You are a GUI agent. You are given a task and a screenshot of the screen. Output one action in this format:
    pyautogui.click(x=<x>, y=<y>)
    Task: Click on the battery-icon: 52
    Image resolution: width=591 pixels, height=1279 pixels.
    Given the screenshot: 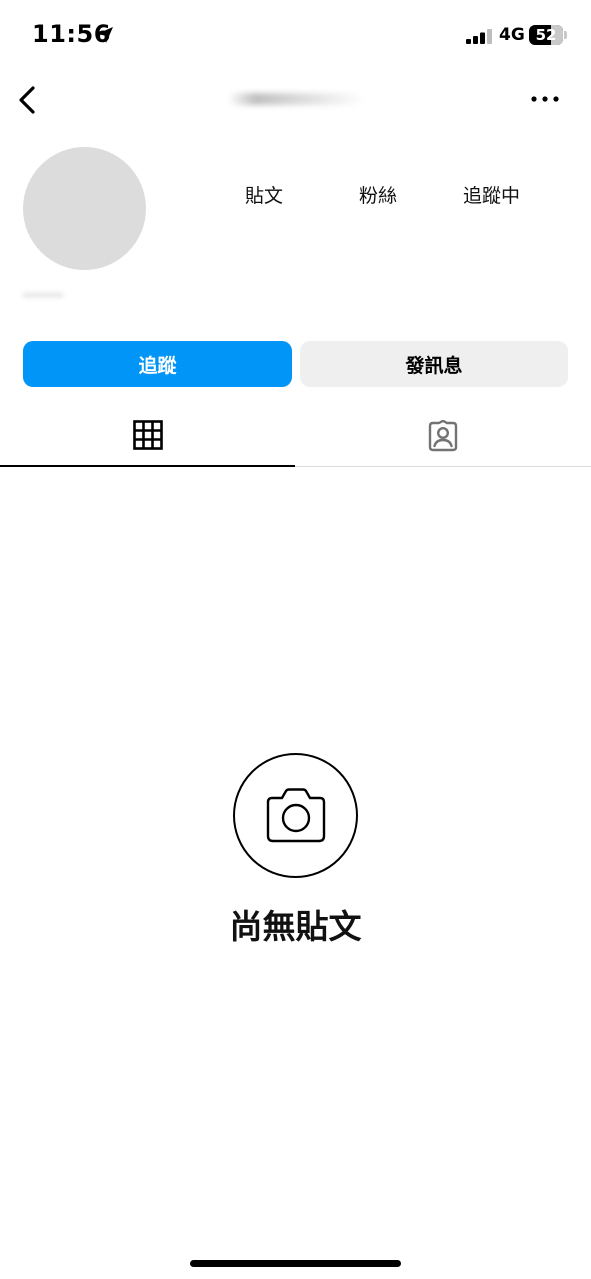 What is the action you would take?
    pyautogui.click(x=546, y=35)
    